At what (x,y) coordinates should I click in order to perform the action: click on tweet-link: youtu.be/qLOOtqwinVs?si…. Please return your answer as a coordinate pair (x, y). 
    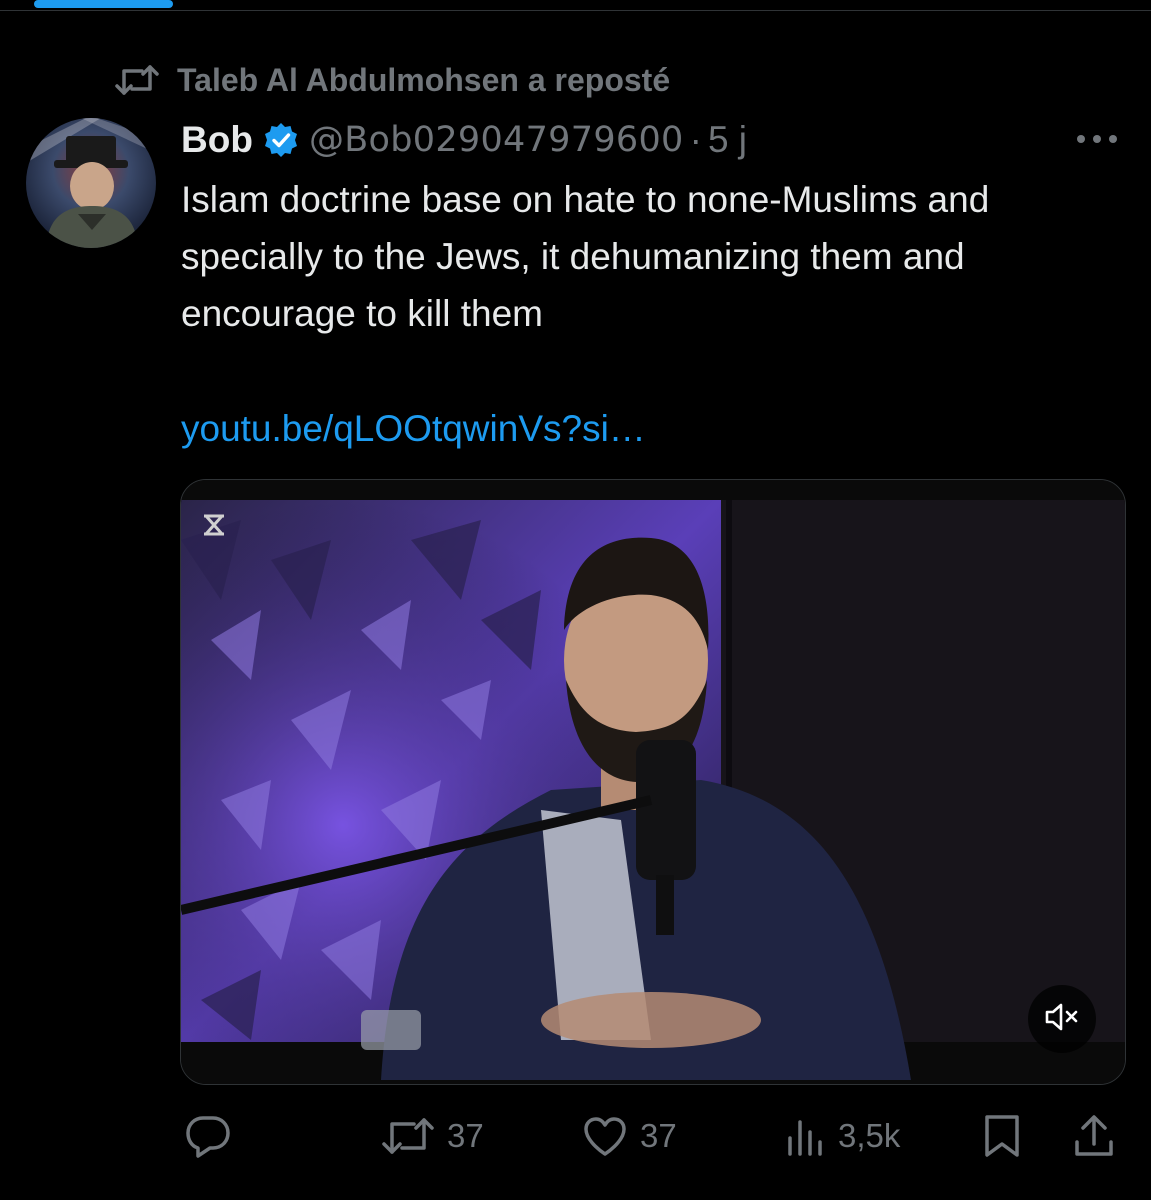
    Looking at the image, I should click on (413, 428).